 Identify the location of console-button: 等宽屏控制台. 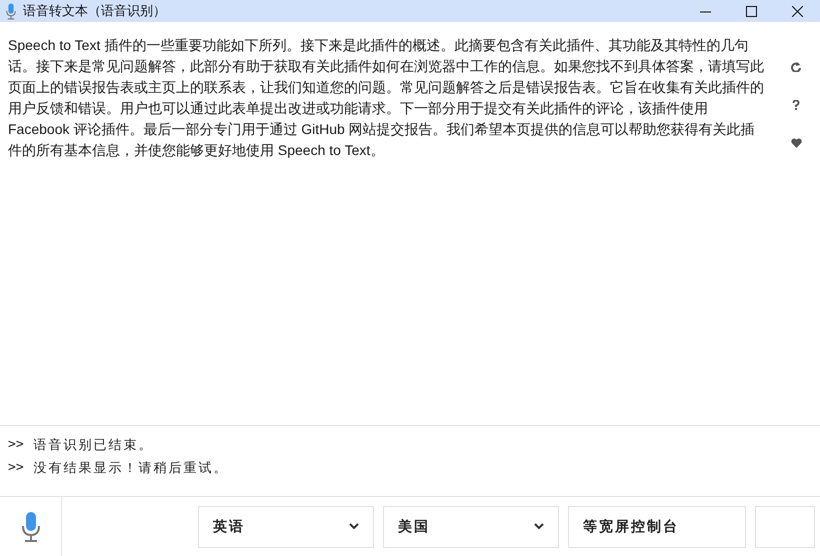
(657, 527).